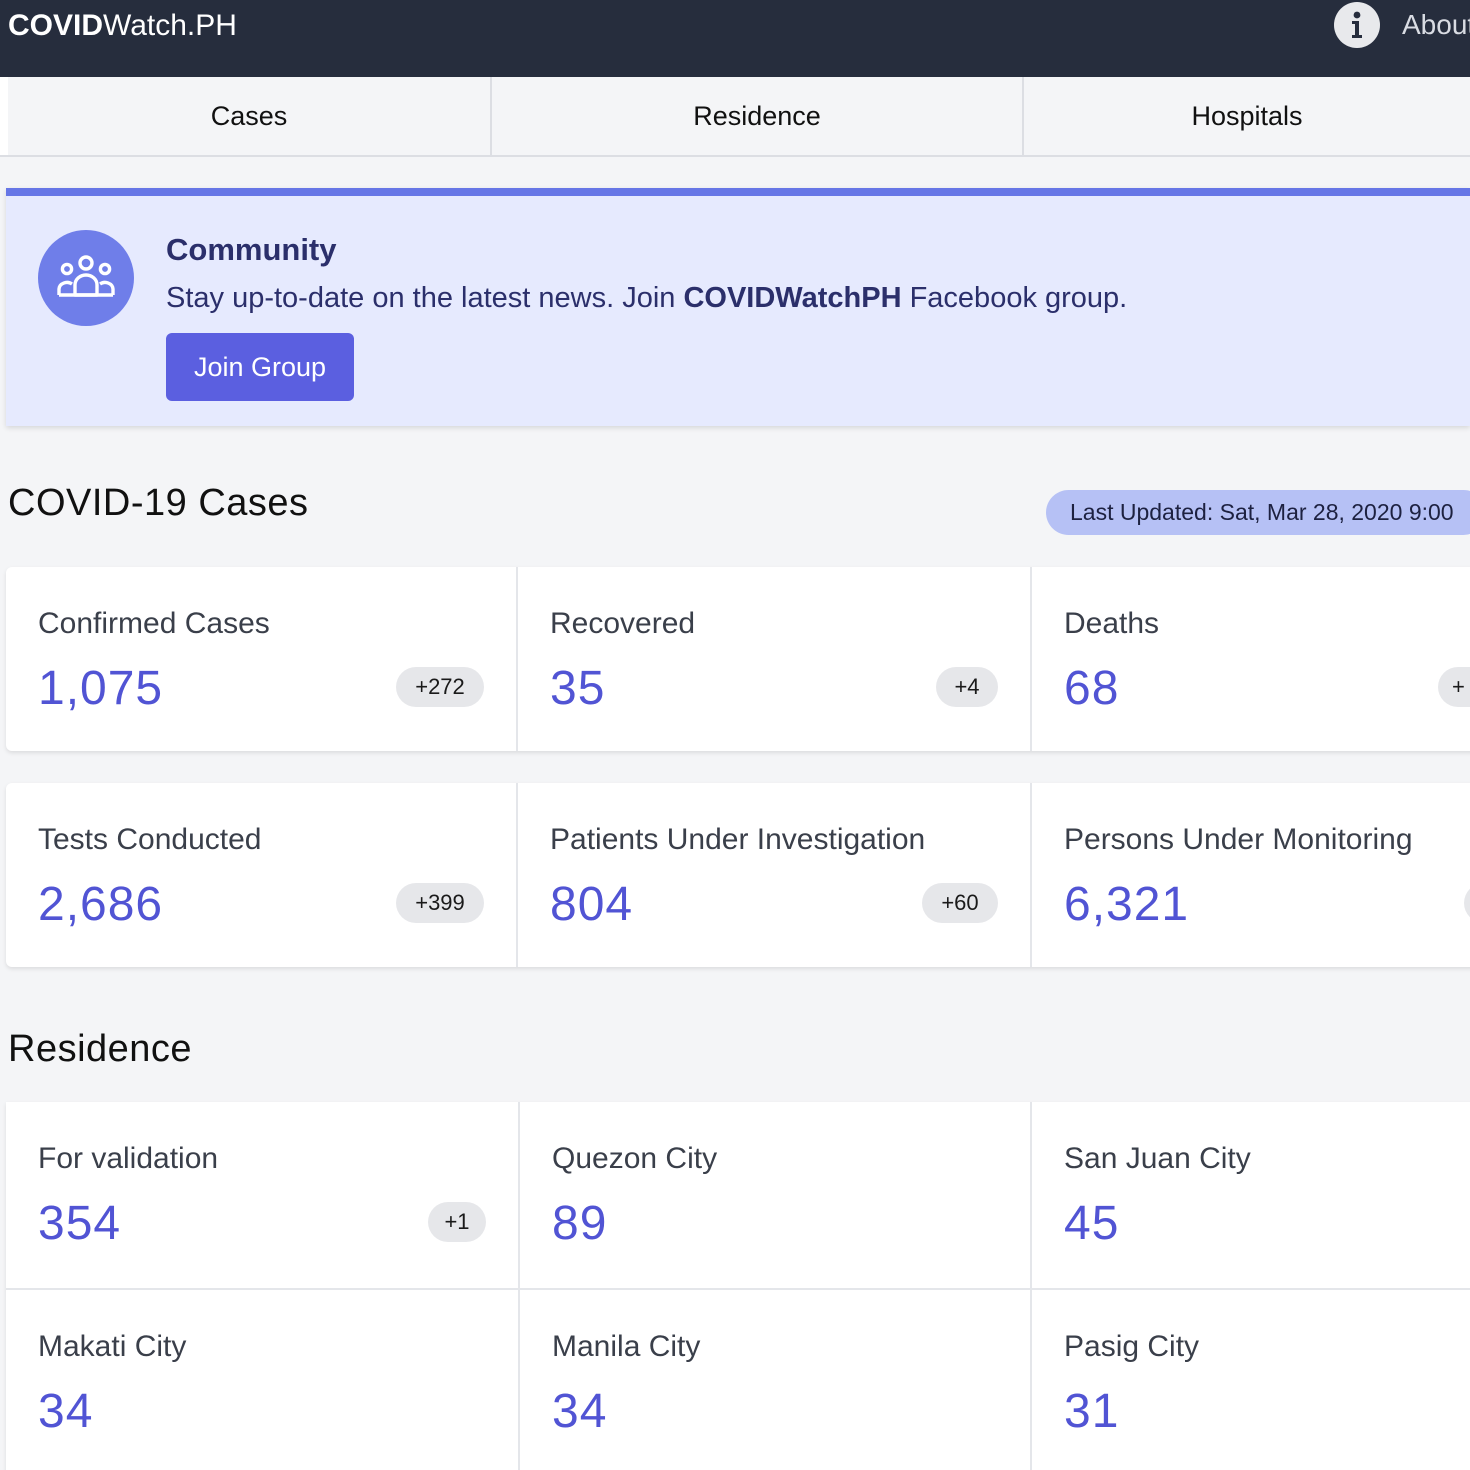 This screenshot has height=1470, width=1470. I want to click on stat-card-confirmed: Confirmed Cases 1,075 +272, so click(261, 659).